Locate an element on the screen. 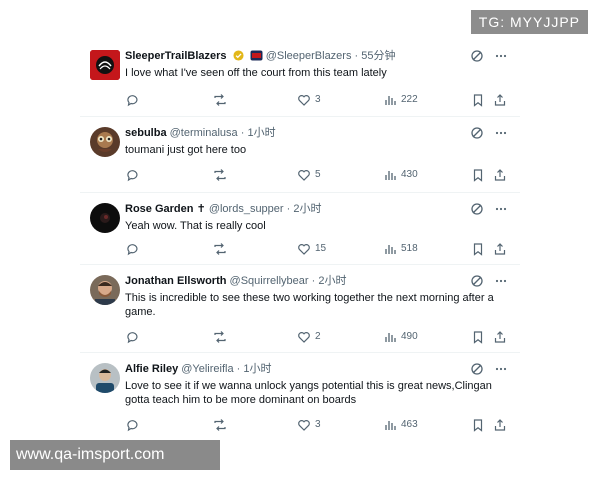  tweet-header: Jonathan Ellsworth @Squirrellybear · 2小时 is located at coordinates (285, 281).